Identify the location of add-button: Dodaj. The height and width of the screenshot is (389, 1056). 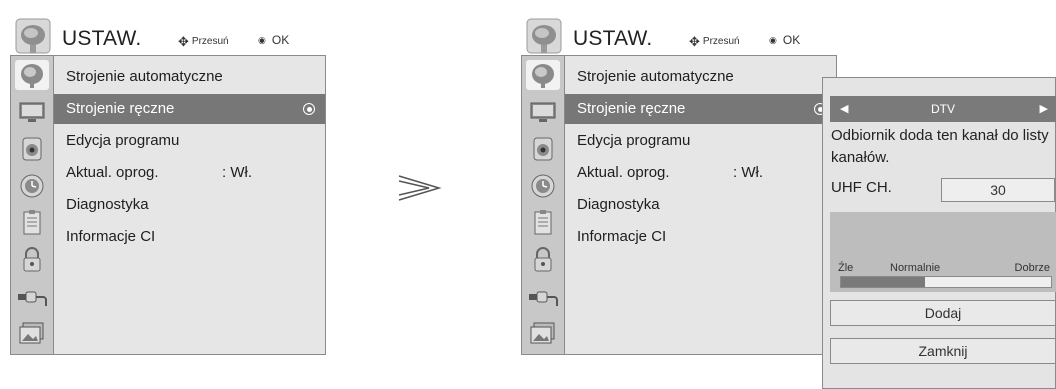
(943, 313).